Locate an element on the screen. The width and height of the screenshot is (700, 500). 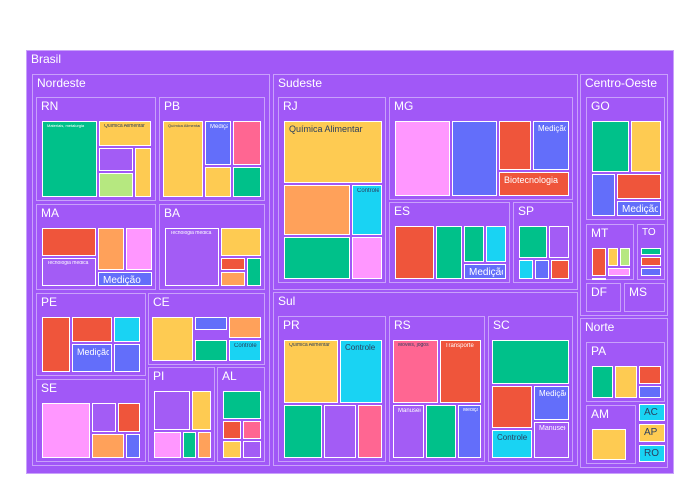
tile-pb-2: Medição is located at coordinates (218, 143).